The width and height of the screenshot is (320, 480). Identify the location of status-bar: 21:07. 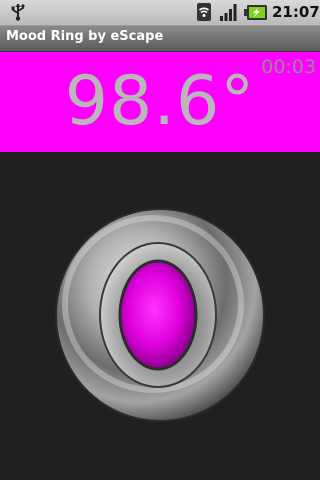
(160, 13).